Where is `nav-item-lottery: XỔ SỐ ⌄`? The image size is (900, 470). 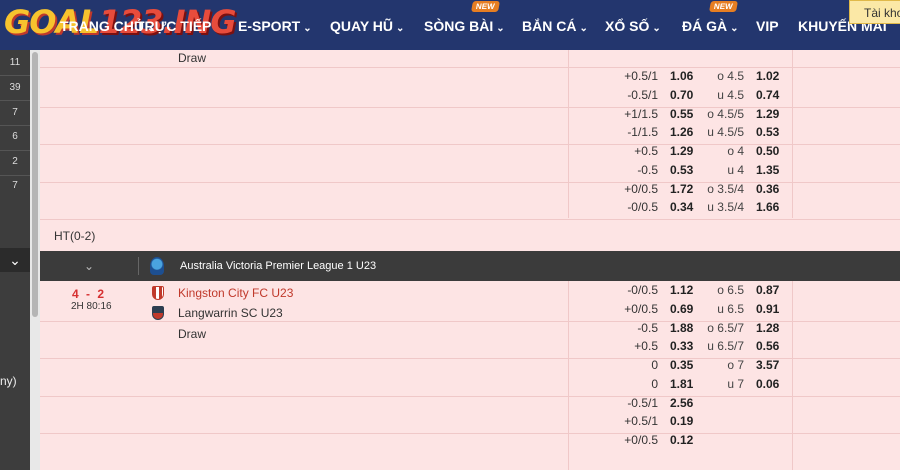 nav-item-lottery: XỔ SỐ ⌄ is located at coordinates (633, 26).